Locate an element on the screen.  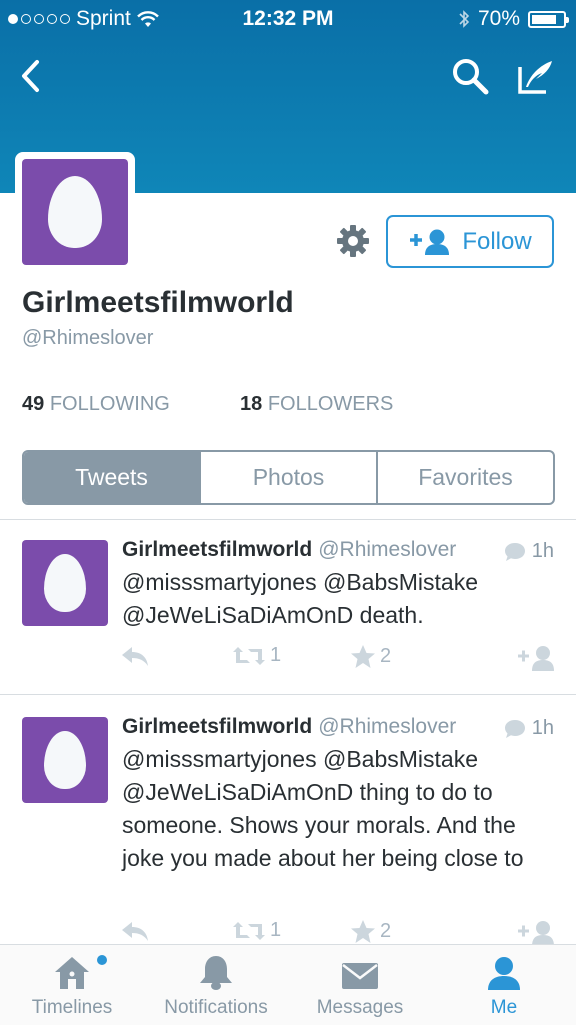
status-bar: Sprint 12:32 PM 70% is located at coordinates (288, 19).